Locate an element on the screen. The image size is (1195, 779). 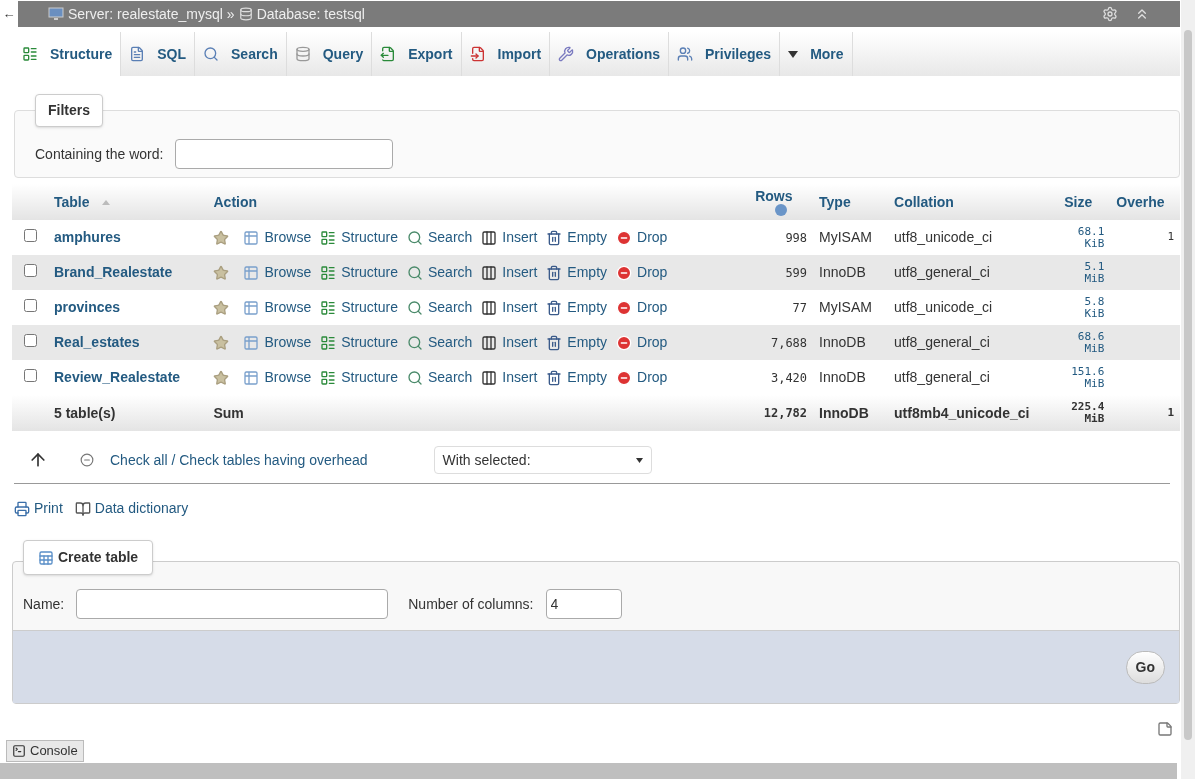
collation-text: utf8_general_ci is located at coordinates (942, 272).